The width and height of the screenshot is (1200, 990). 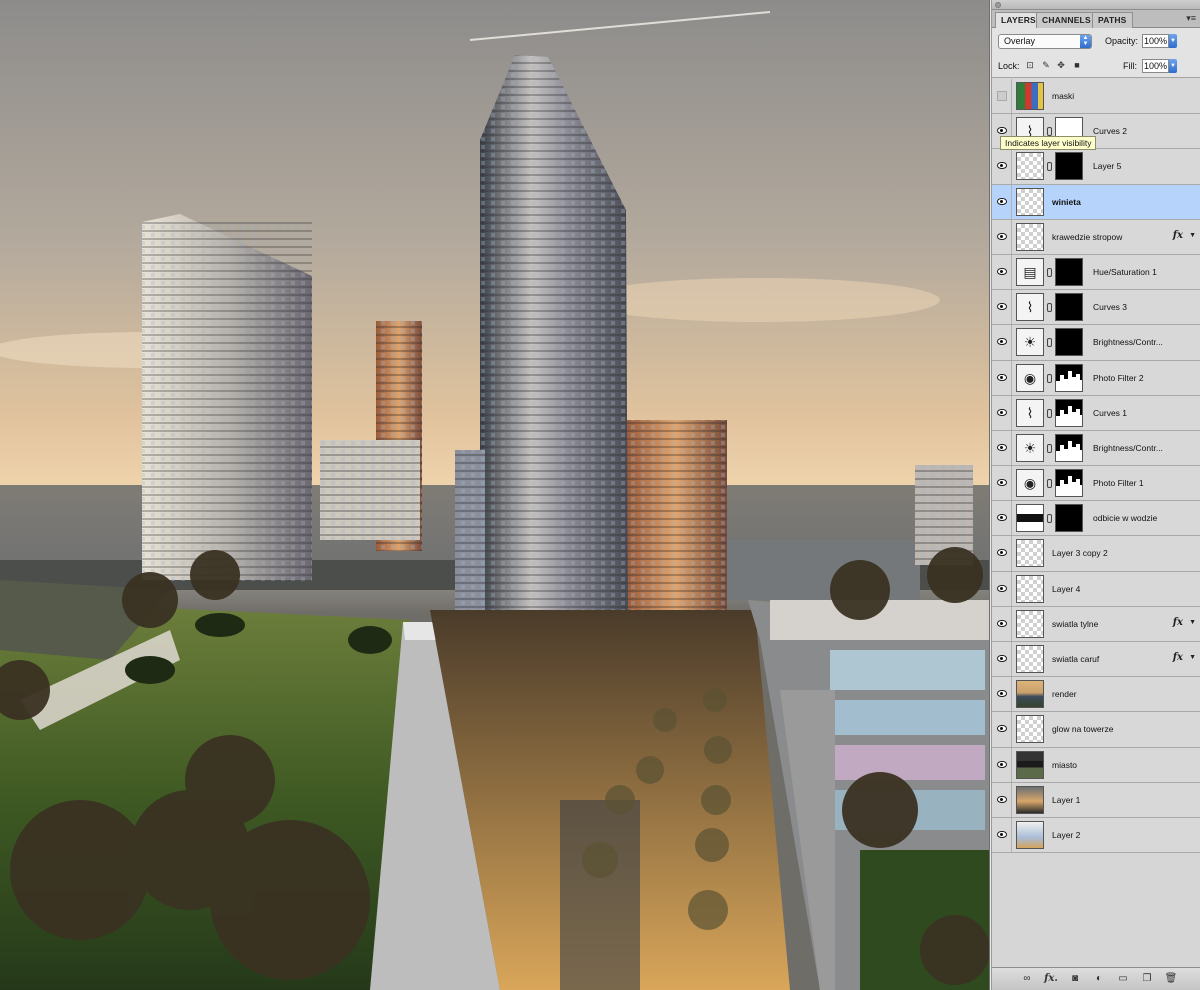 What do you see at coordinates (1110, 307) in the screenshot?
I see `layer-name: Curves 3` at bounding box center [1110, 307].